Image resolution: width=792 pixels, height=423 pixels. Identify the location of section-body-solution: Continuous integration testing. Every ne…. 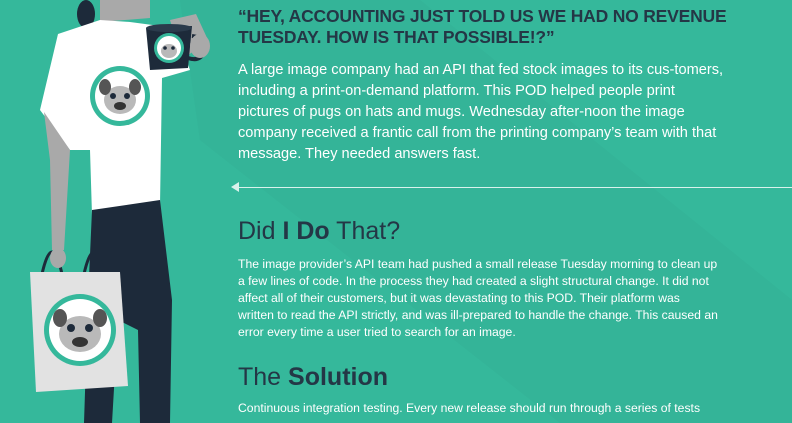
(469, 408).